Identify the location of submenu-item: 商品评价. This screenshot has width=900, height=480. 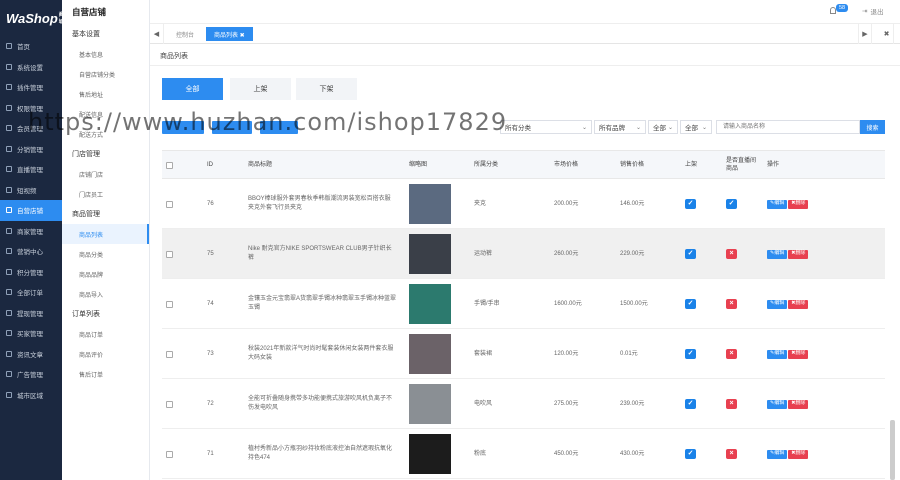
(105, 354).